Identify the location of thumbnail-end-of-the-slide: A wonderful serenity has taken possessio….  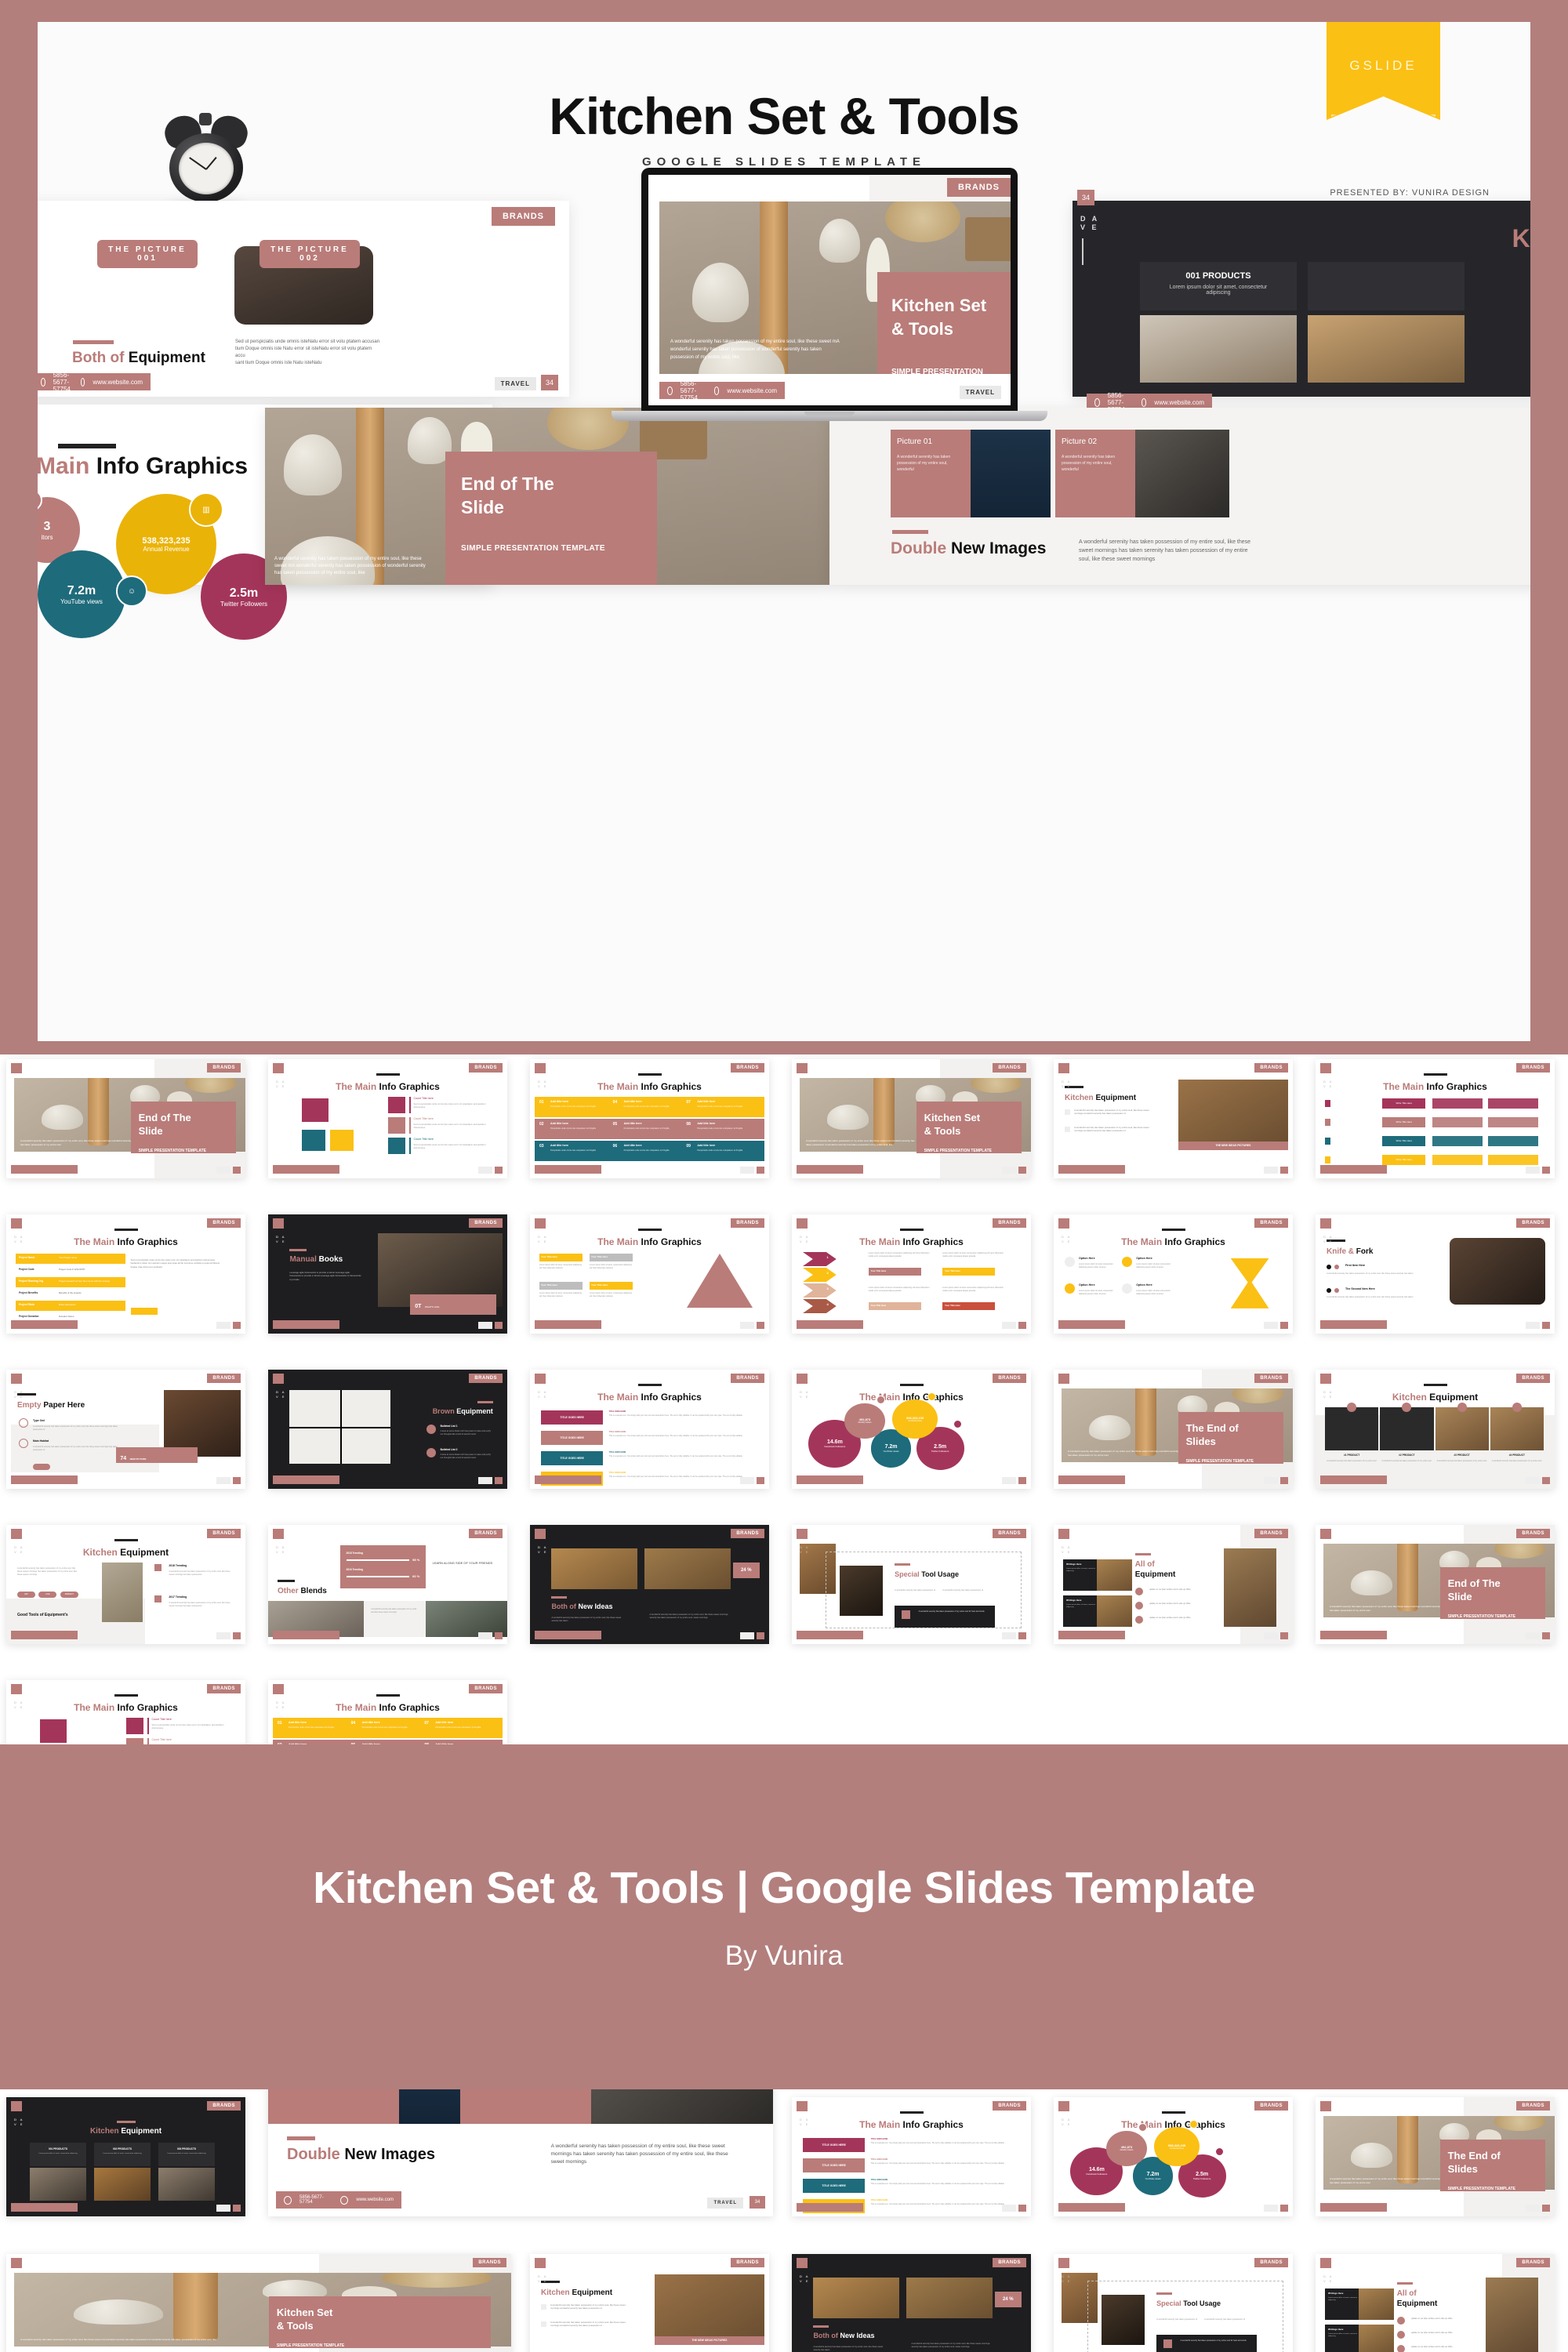
(125, 1118).